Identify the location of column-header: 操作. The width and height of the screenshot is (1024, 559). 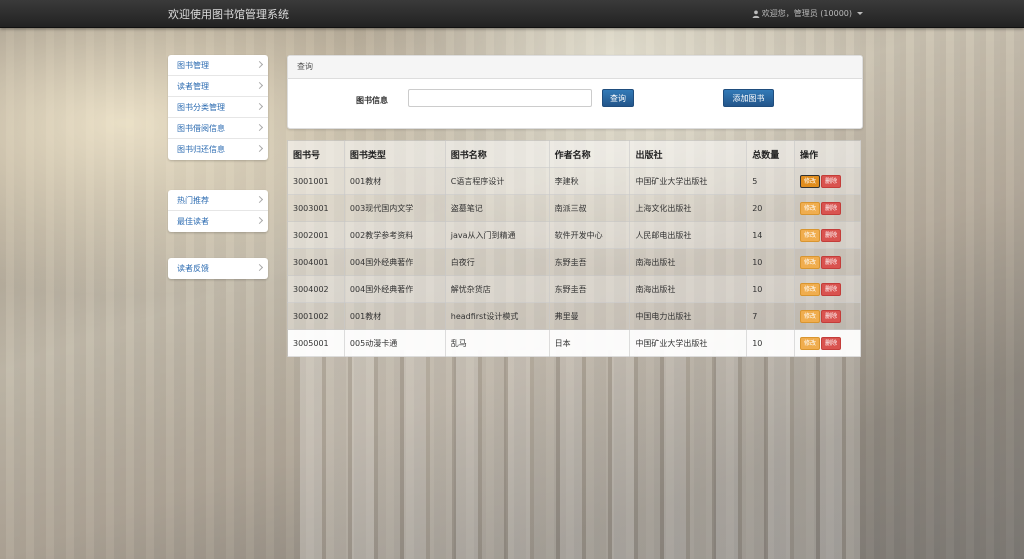
(827, 154).